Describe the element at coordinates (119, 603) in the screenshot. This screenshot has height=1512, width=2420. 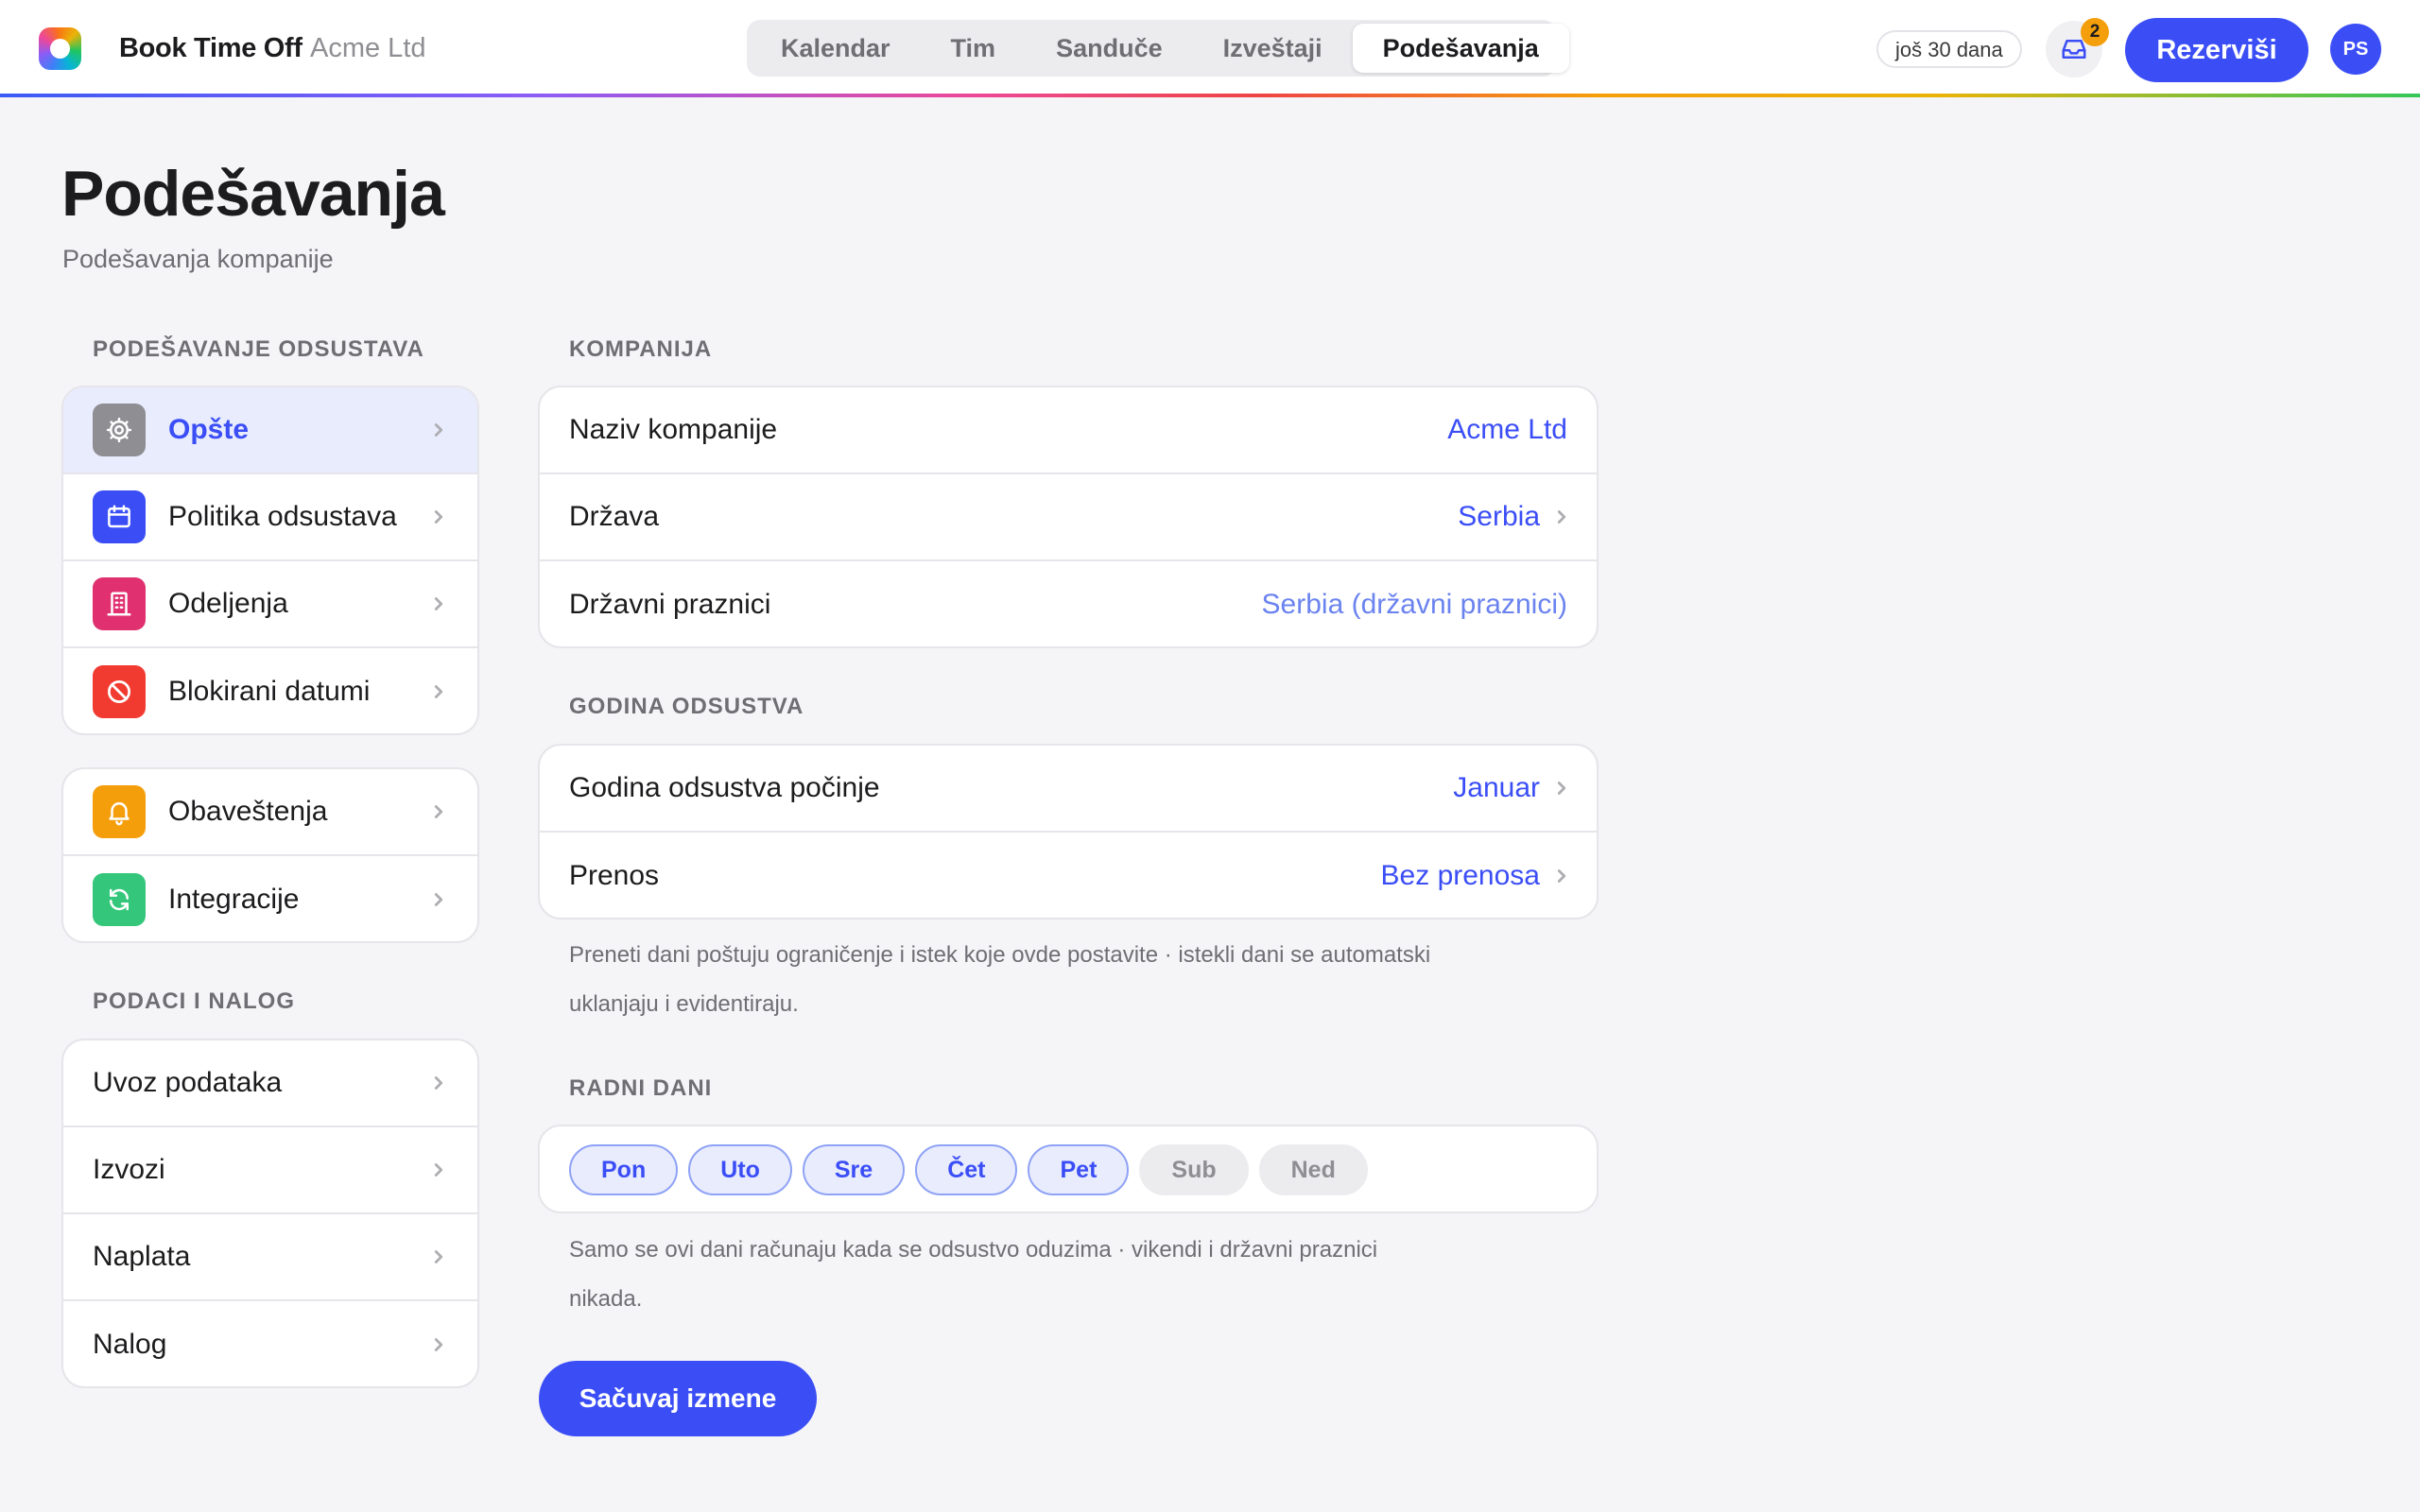
I see `building-icon` at that location.